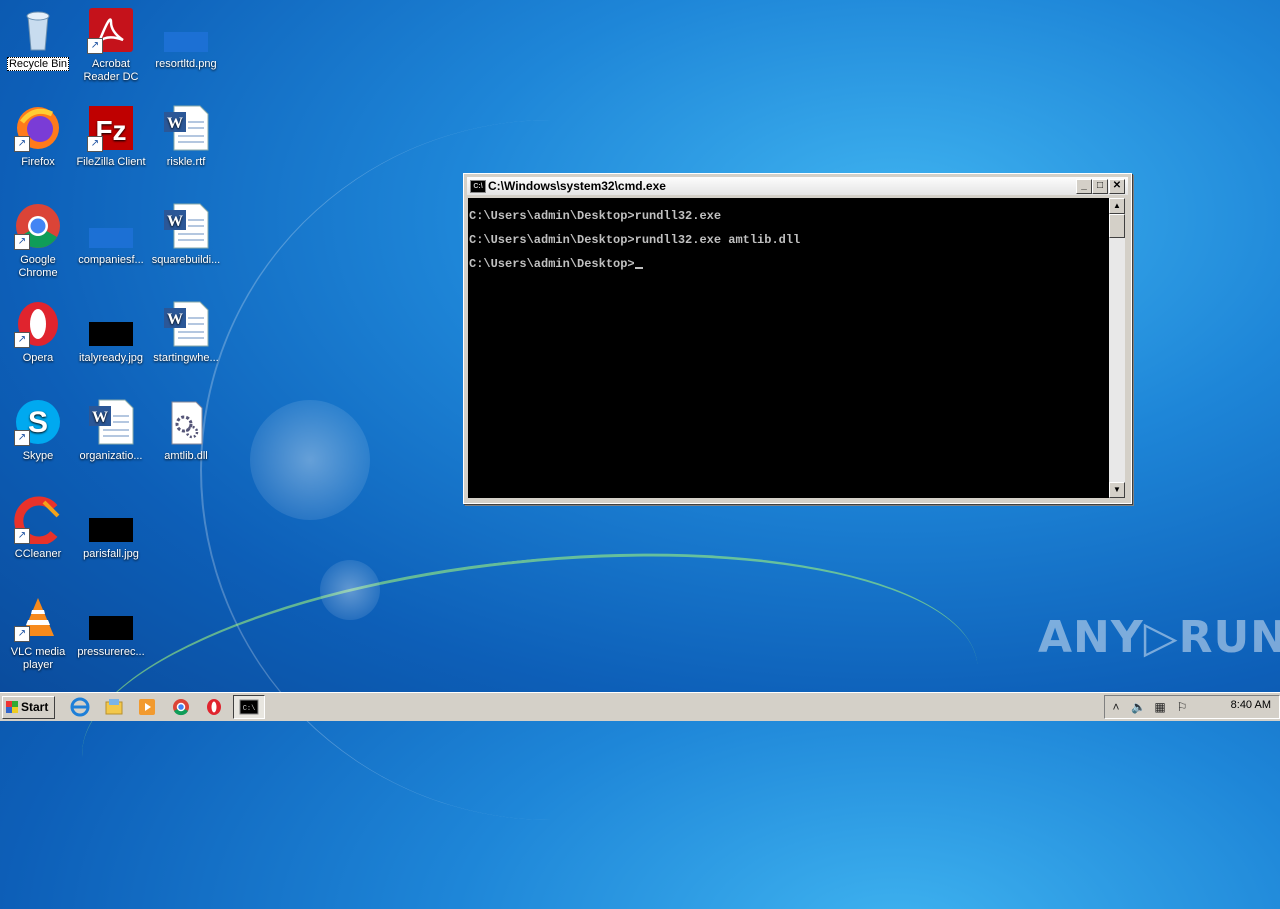 Image resolution: width=1280 pixels, height=909 pixels. Describe the element at coordinates (214, 707) in the screenshot. I see `opera-icon` at that location.